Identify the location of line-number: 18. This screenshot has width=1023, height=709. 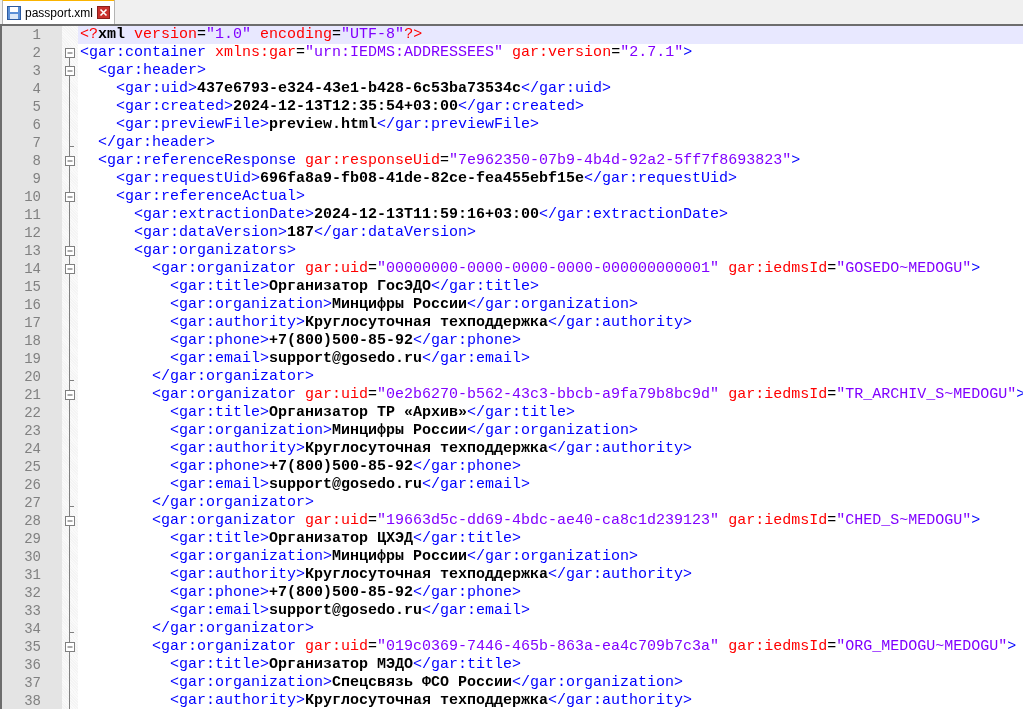
(32, 341).